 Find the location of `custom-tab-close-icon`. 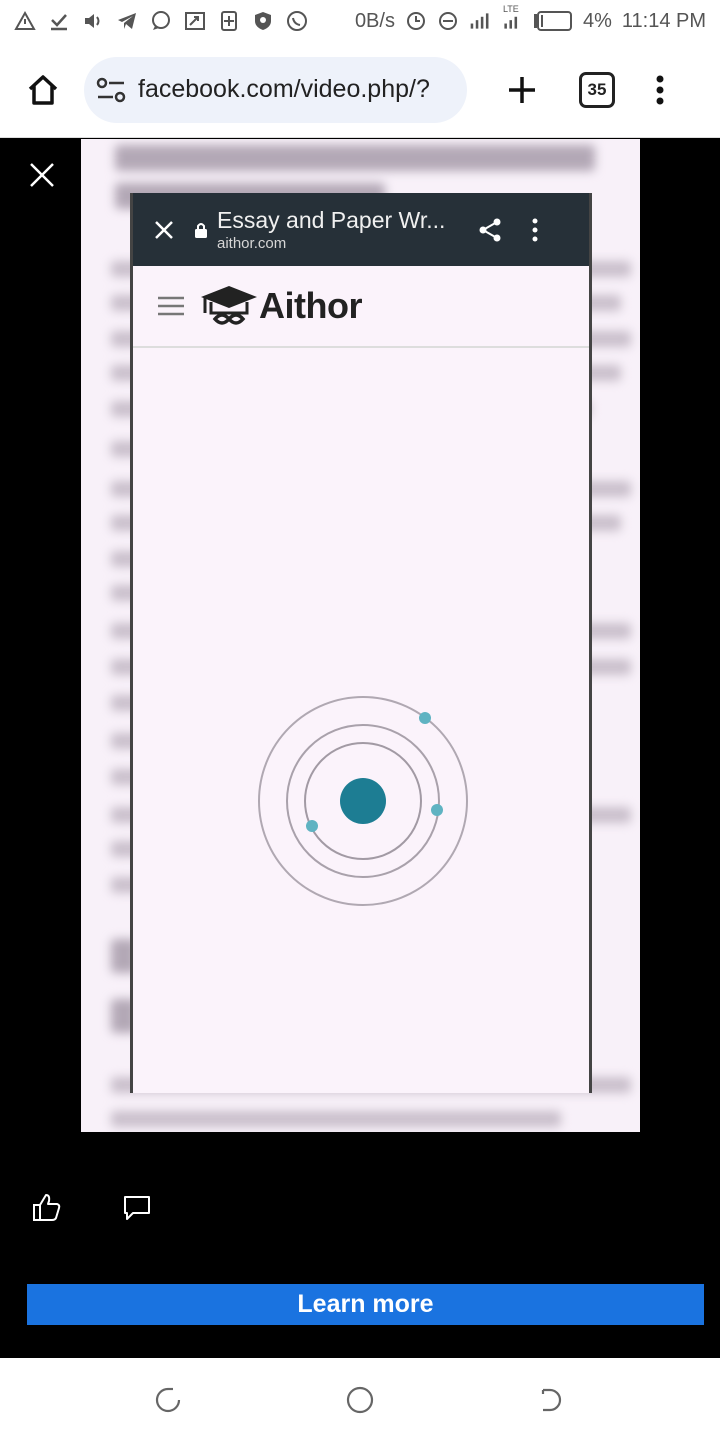

custom-tab-close-icon is located at coordinates (164, 230).